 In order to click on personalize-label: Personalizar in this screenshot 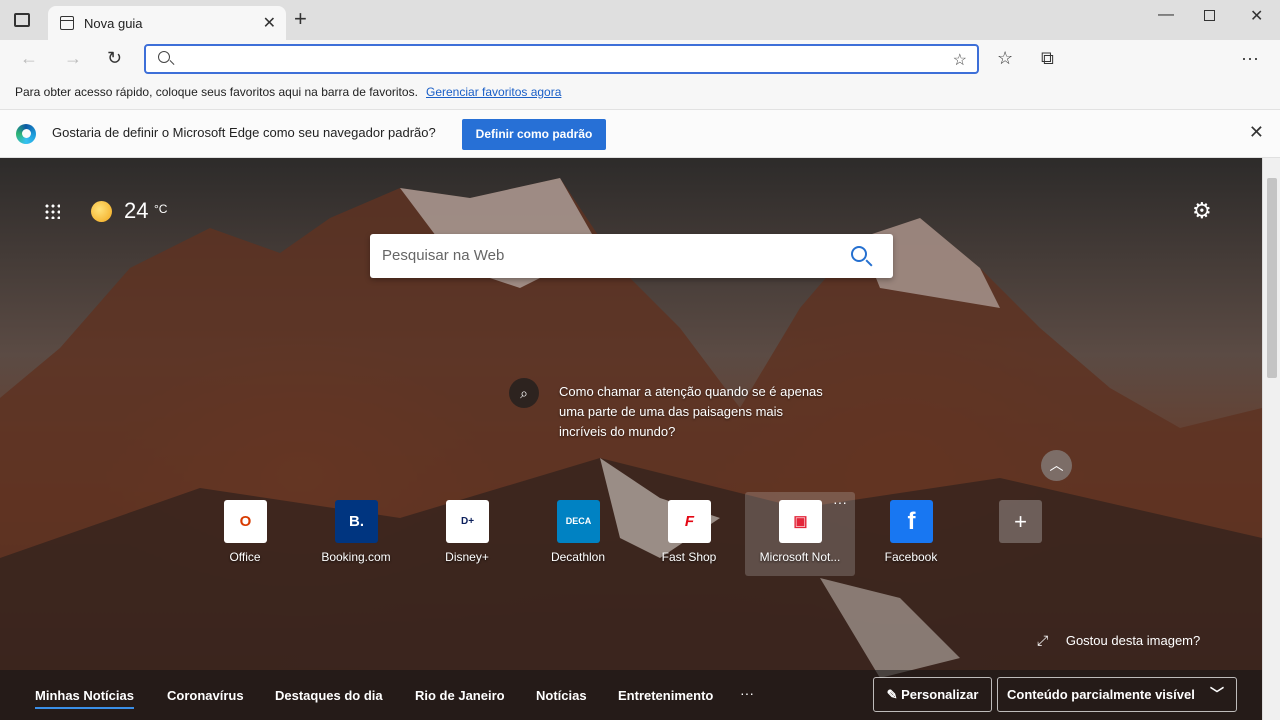, I will do `click(940, 694)`.